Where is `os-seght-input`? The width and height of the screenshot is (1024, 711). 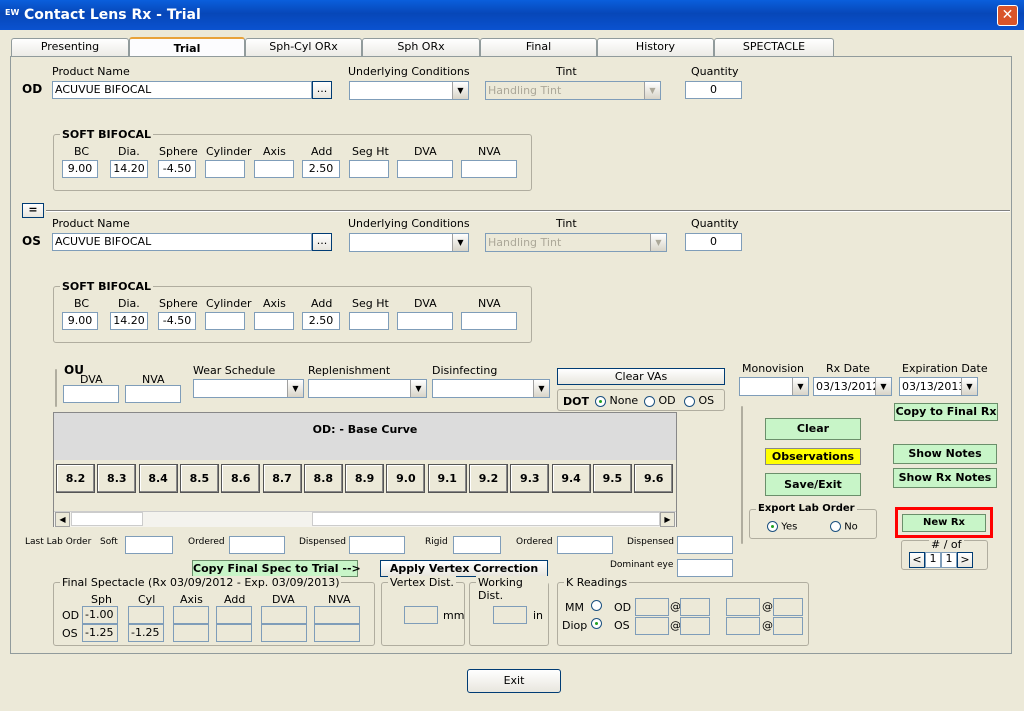
os-seght-input is located at coordinates (369, 321).